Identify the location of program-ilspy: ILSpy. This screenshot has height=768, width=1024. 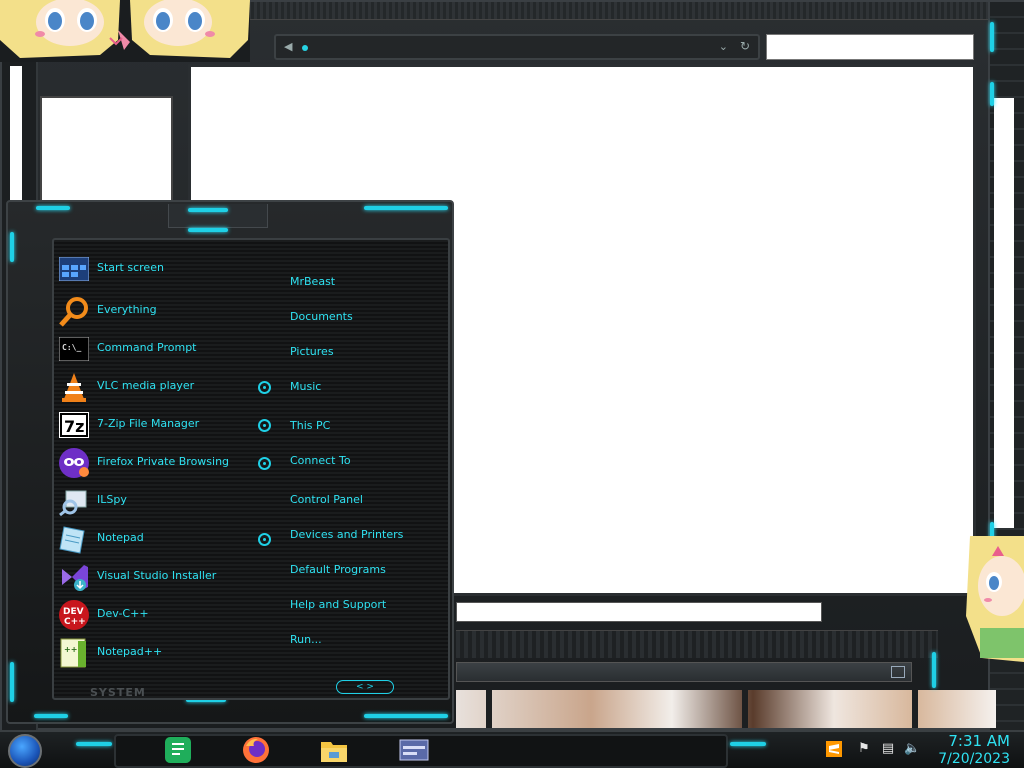
(153, 501).